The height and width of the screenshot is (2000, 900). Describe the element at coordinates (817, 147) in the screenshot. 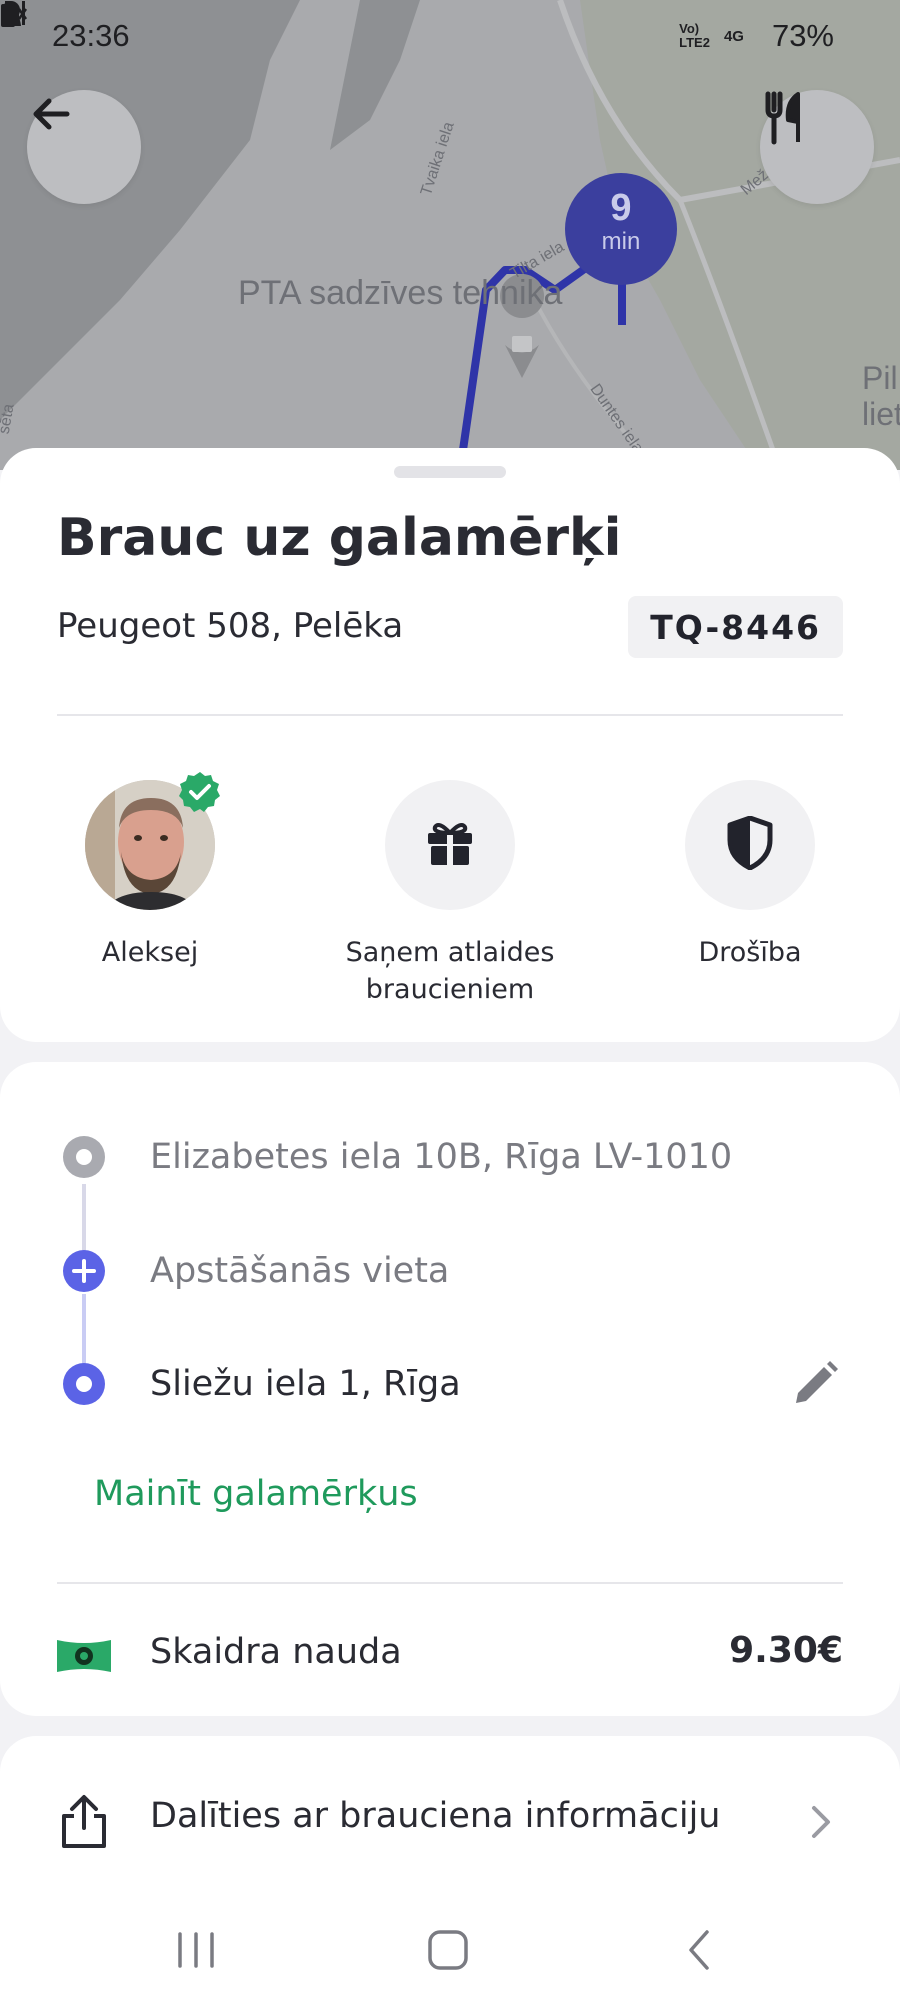

I see `restaurants-button` at that location.